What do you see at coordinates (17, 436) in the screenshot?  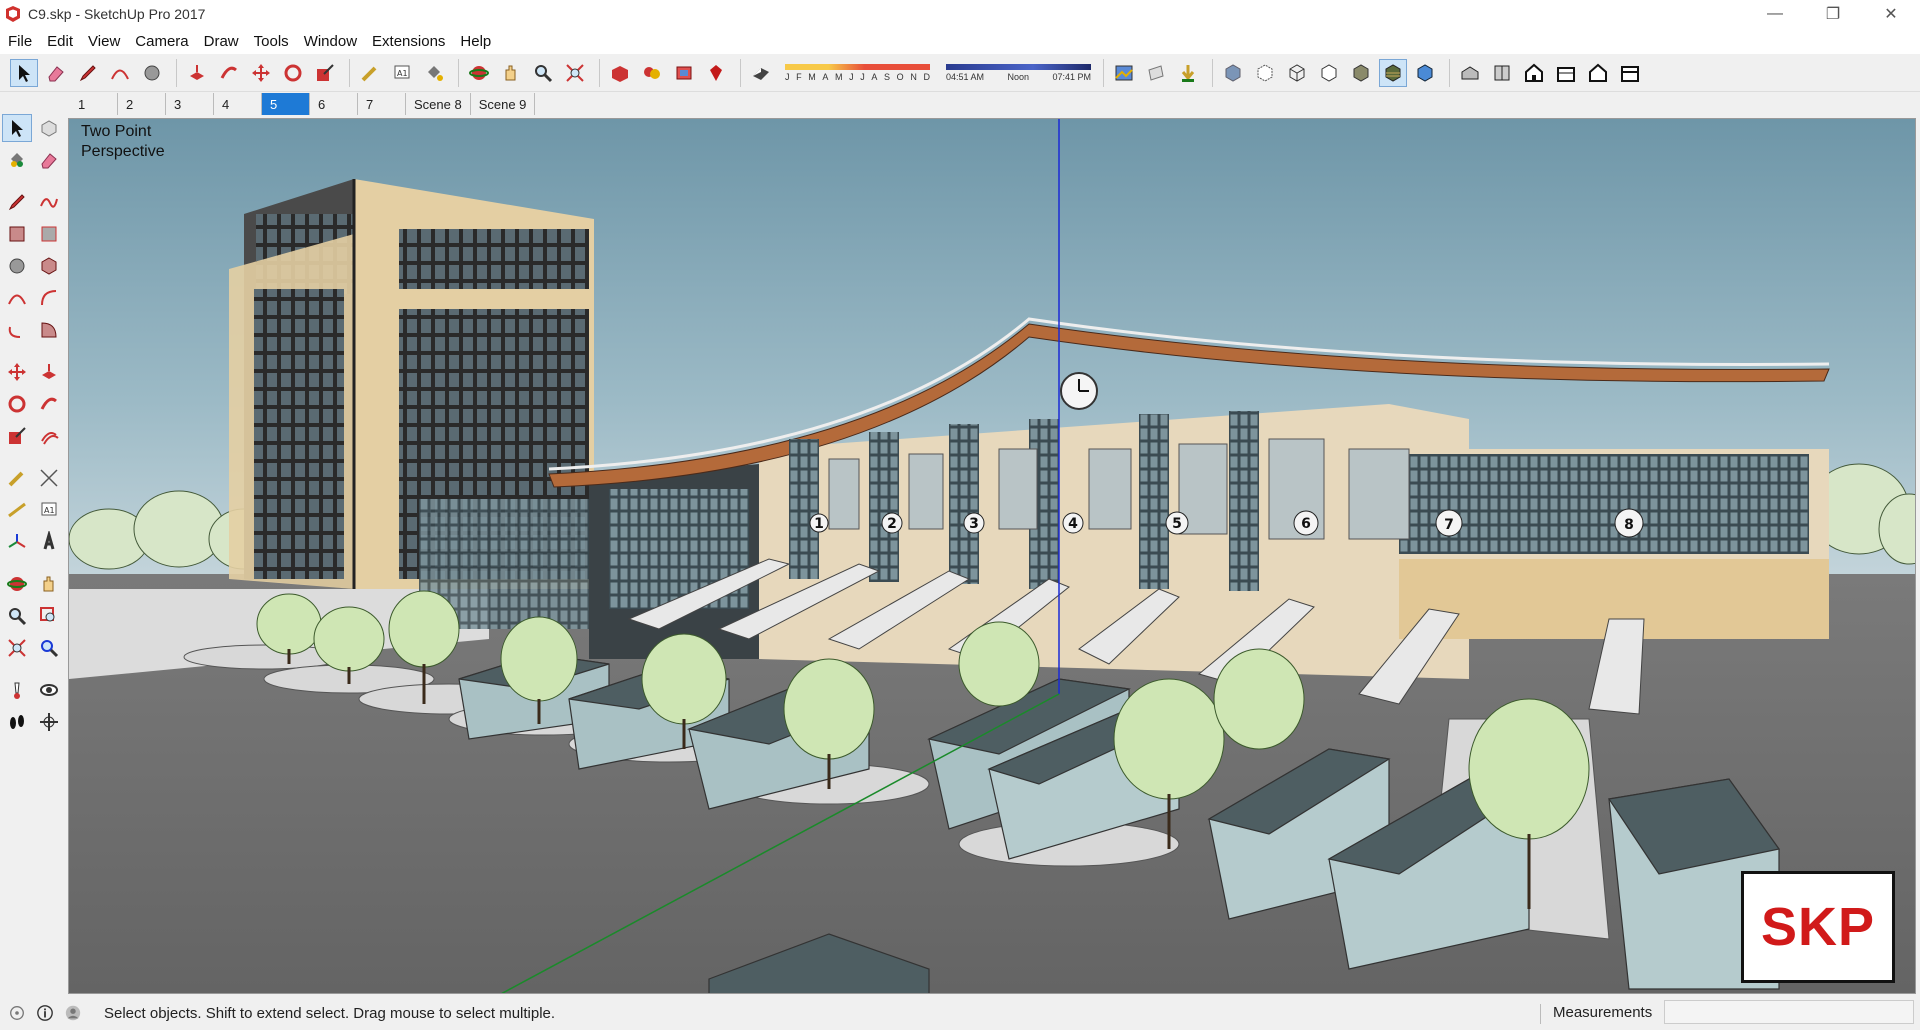 I see `scale-tool` at bounding box center [17, 436].